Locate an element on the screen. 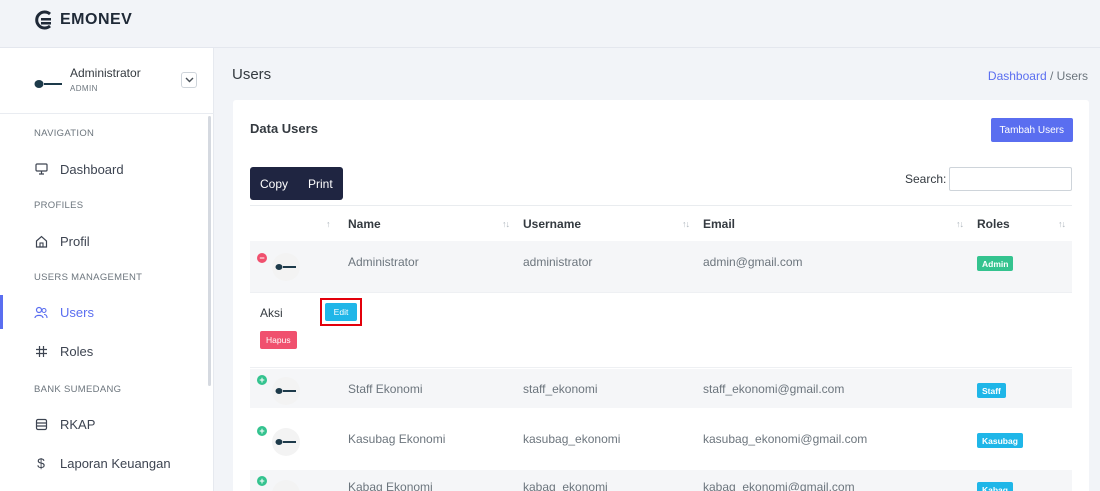  cell-name: Staff Ekonomi is located at coordinates (385, 389).